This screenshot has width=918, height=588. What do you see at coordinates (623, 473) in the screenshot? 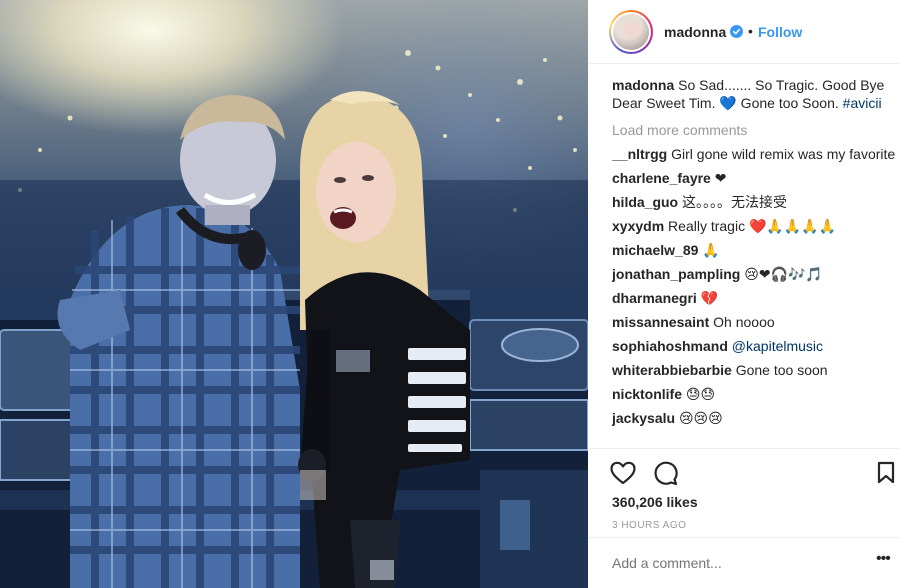
I see `heart-outline-icon` at bounding box center [623, 473].